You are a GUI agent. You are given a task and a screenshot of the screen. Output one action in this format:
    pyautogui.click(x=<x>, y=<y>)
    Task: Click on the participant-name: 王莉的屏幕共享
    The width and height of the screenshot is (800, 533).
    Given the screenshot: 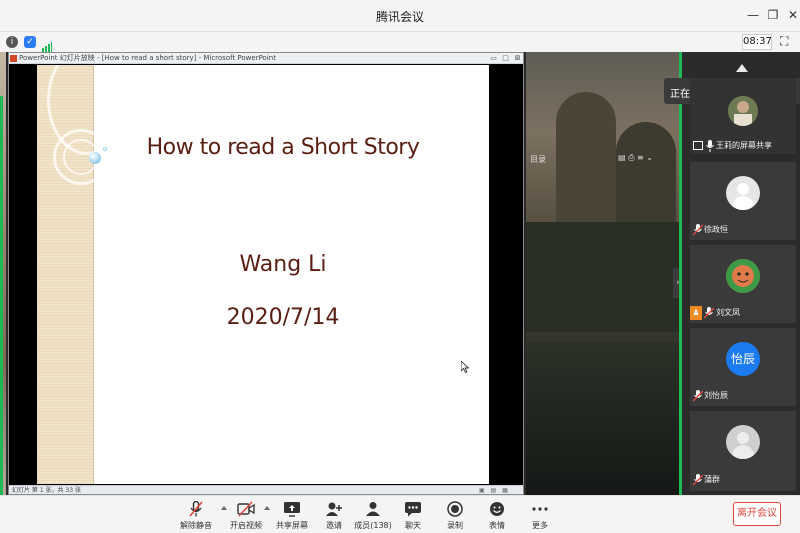 What is the action you would take?
    pyautogui.click(x=744, y=145)
    